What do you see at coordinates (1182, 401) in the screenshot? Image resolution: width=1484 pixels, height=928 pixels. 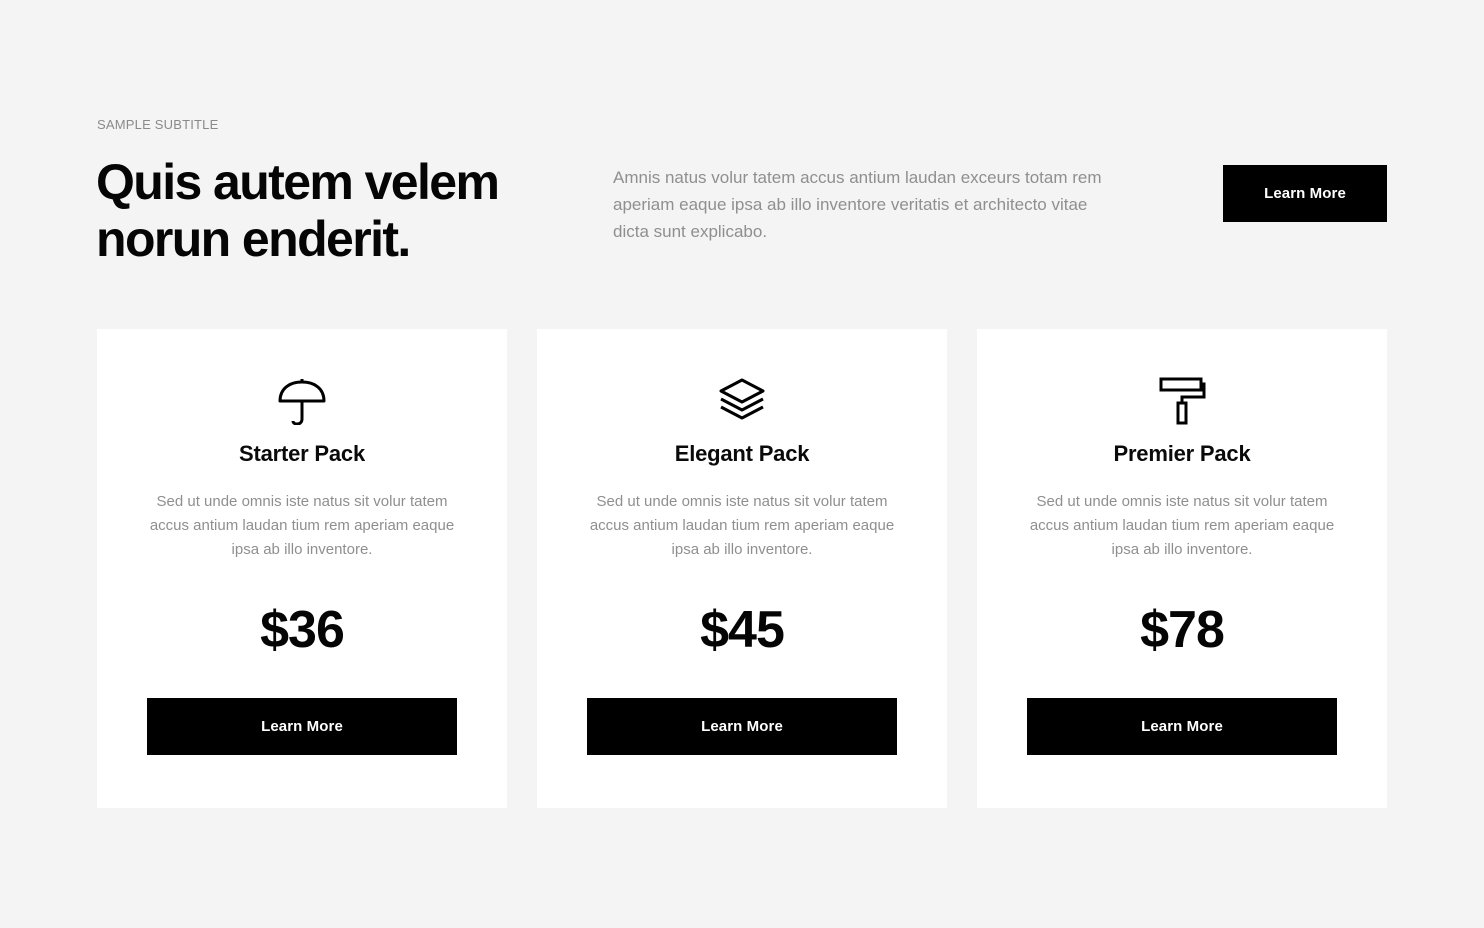 I see `paint-roller-icon` at bounding box center [1182, 401].